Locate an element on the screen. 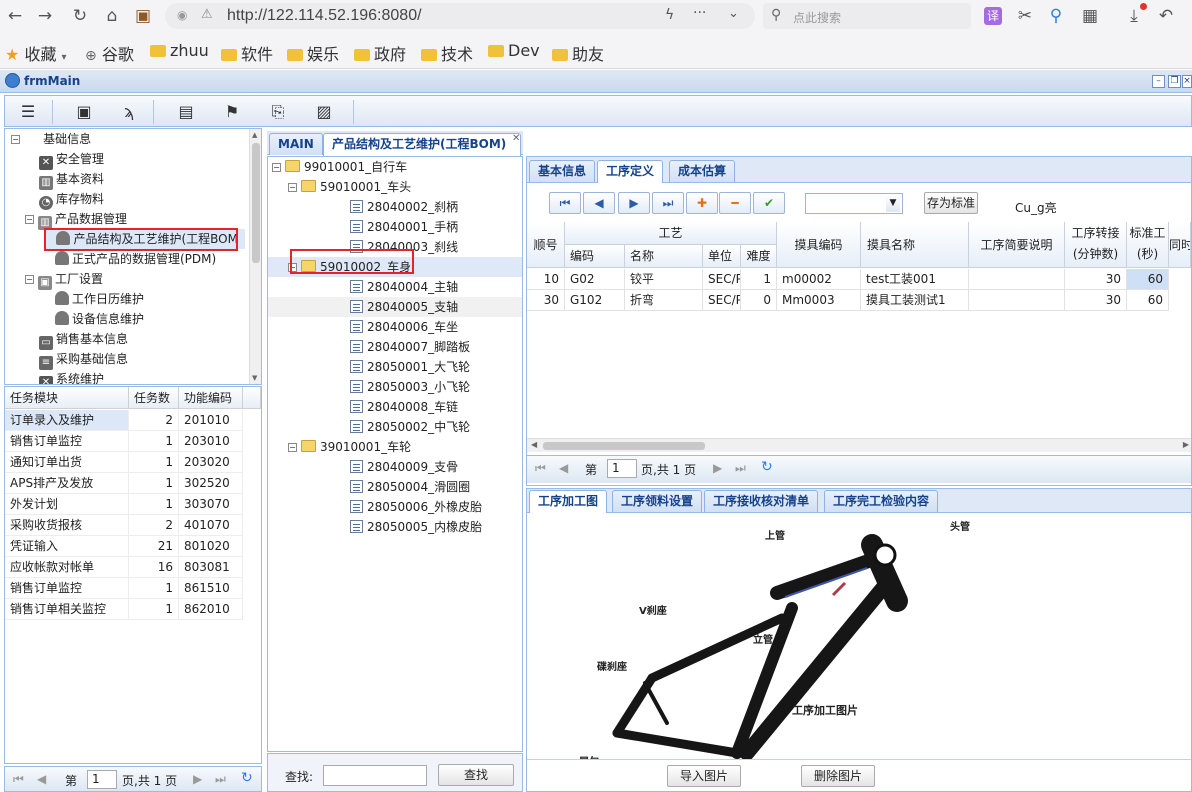  tab-material-setting: 工序领料设置 is located at coordinates (657, 501).